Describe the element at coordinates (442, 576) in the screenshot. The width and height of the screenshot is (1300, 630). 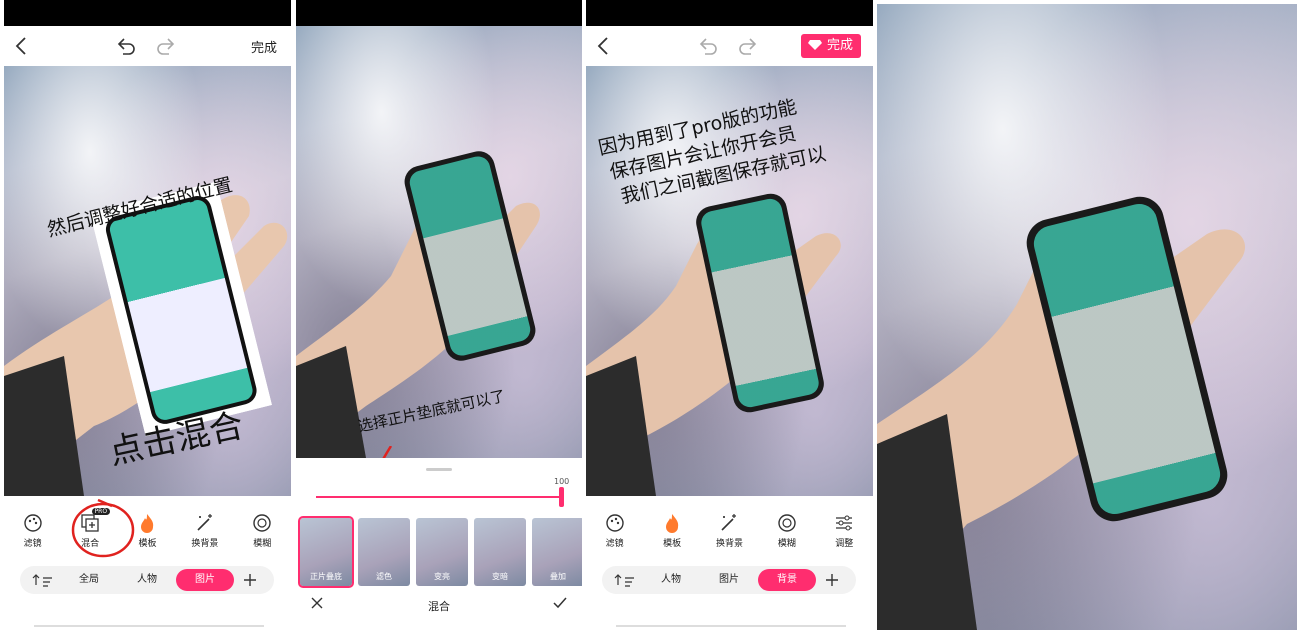
I see `blend-mode-label: 变亮` at that location.